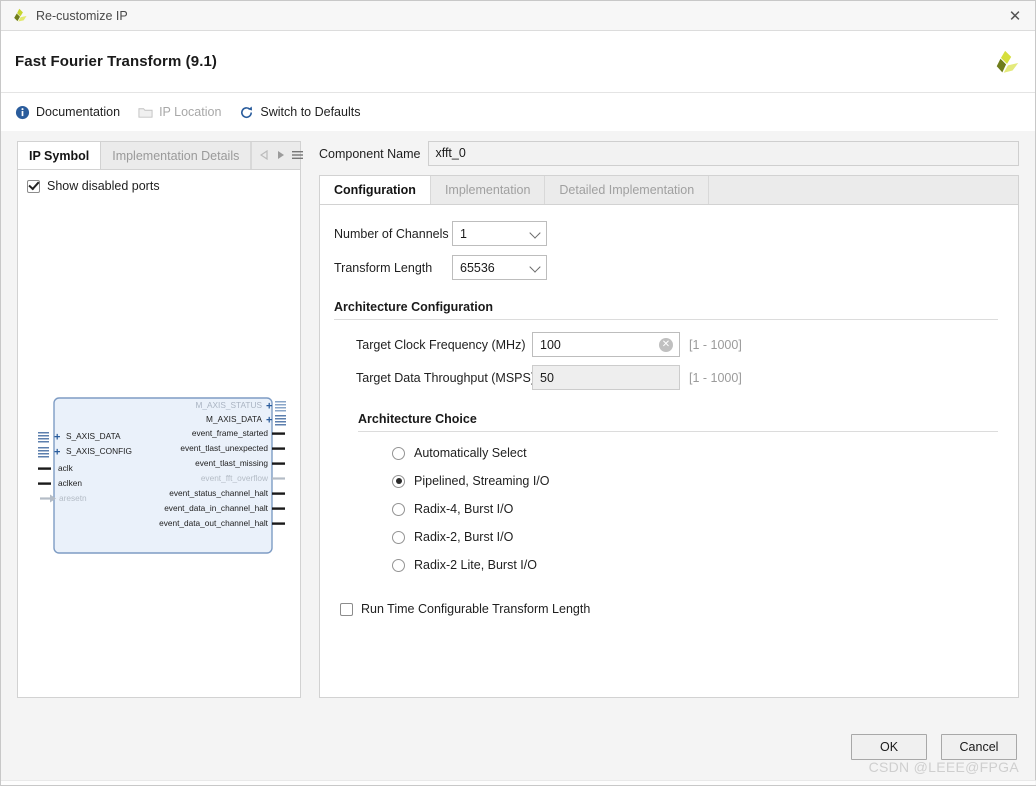 This screenshot has height=786, width=1036. What do you see at coordinates (20, 14) in the screenshot?
I see `xilinx-logo-icon` at bounding box center [20, 14].